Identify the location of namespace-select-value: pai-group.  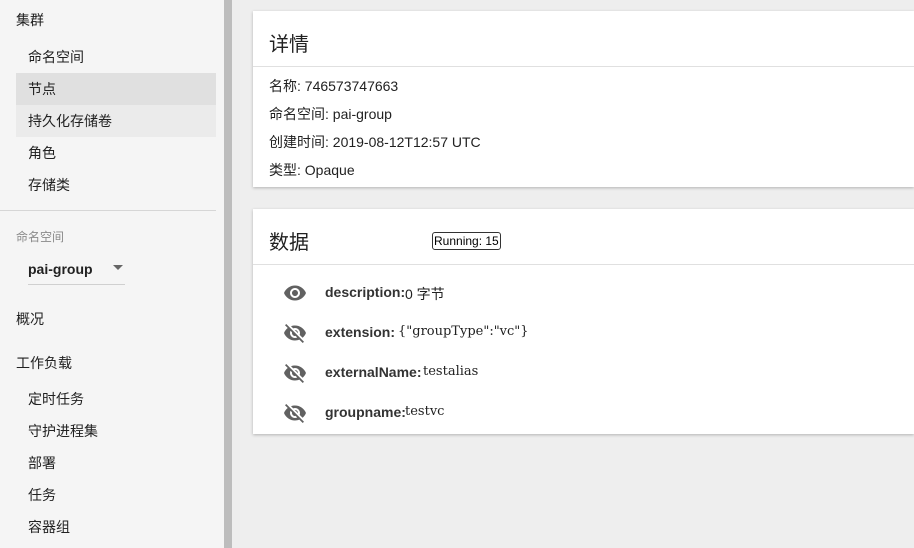
(60, 269).